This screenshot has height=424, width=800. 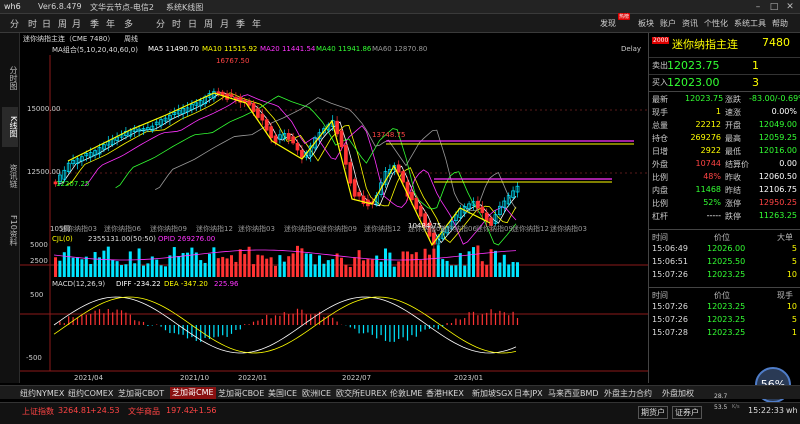 I want to click on tick-volume: 5, so click(x=794, y=319).